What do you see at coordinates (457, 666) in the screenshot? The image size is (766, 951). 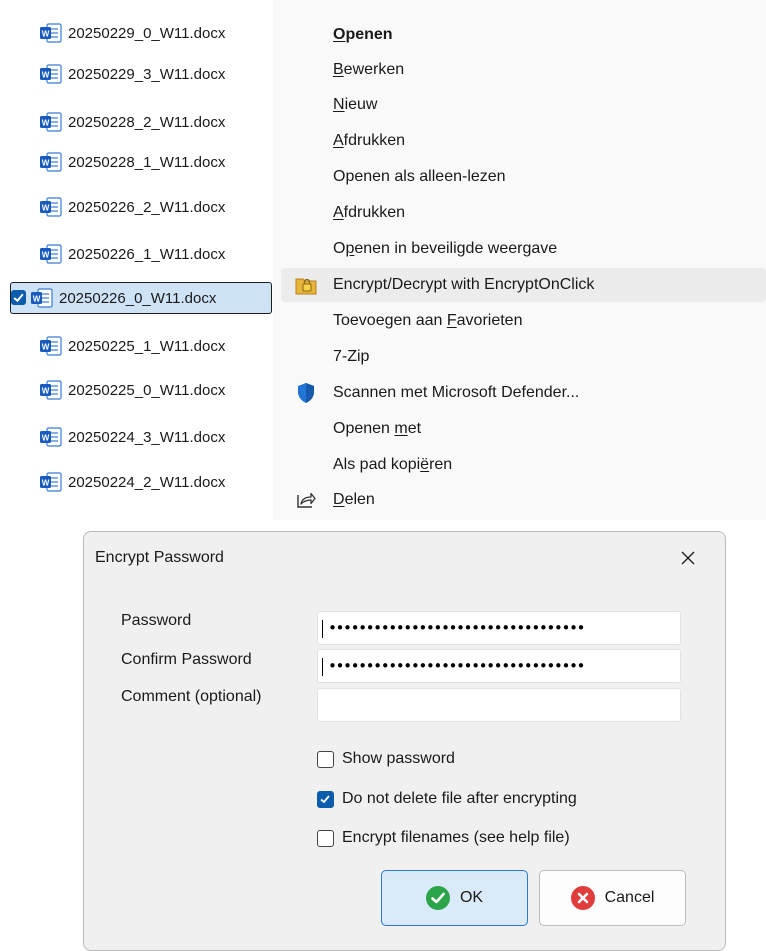 I see `confirm-password-value: ••••••••••••••••••••••••••••••••••` at bounding box center [457, 666].